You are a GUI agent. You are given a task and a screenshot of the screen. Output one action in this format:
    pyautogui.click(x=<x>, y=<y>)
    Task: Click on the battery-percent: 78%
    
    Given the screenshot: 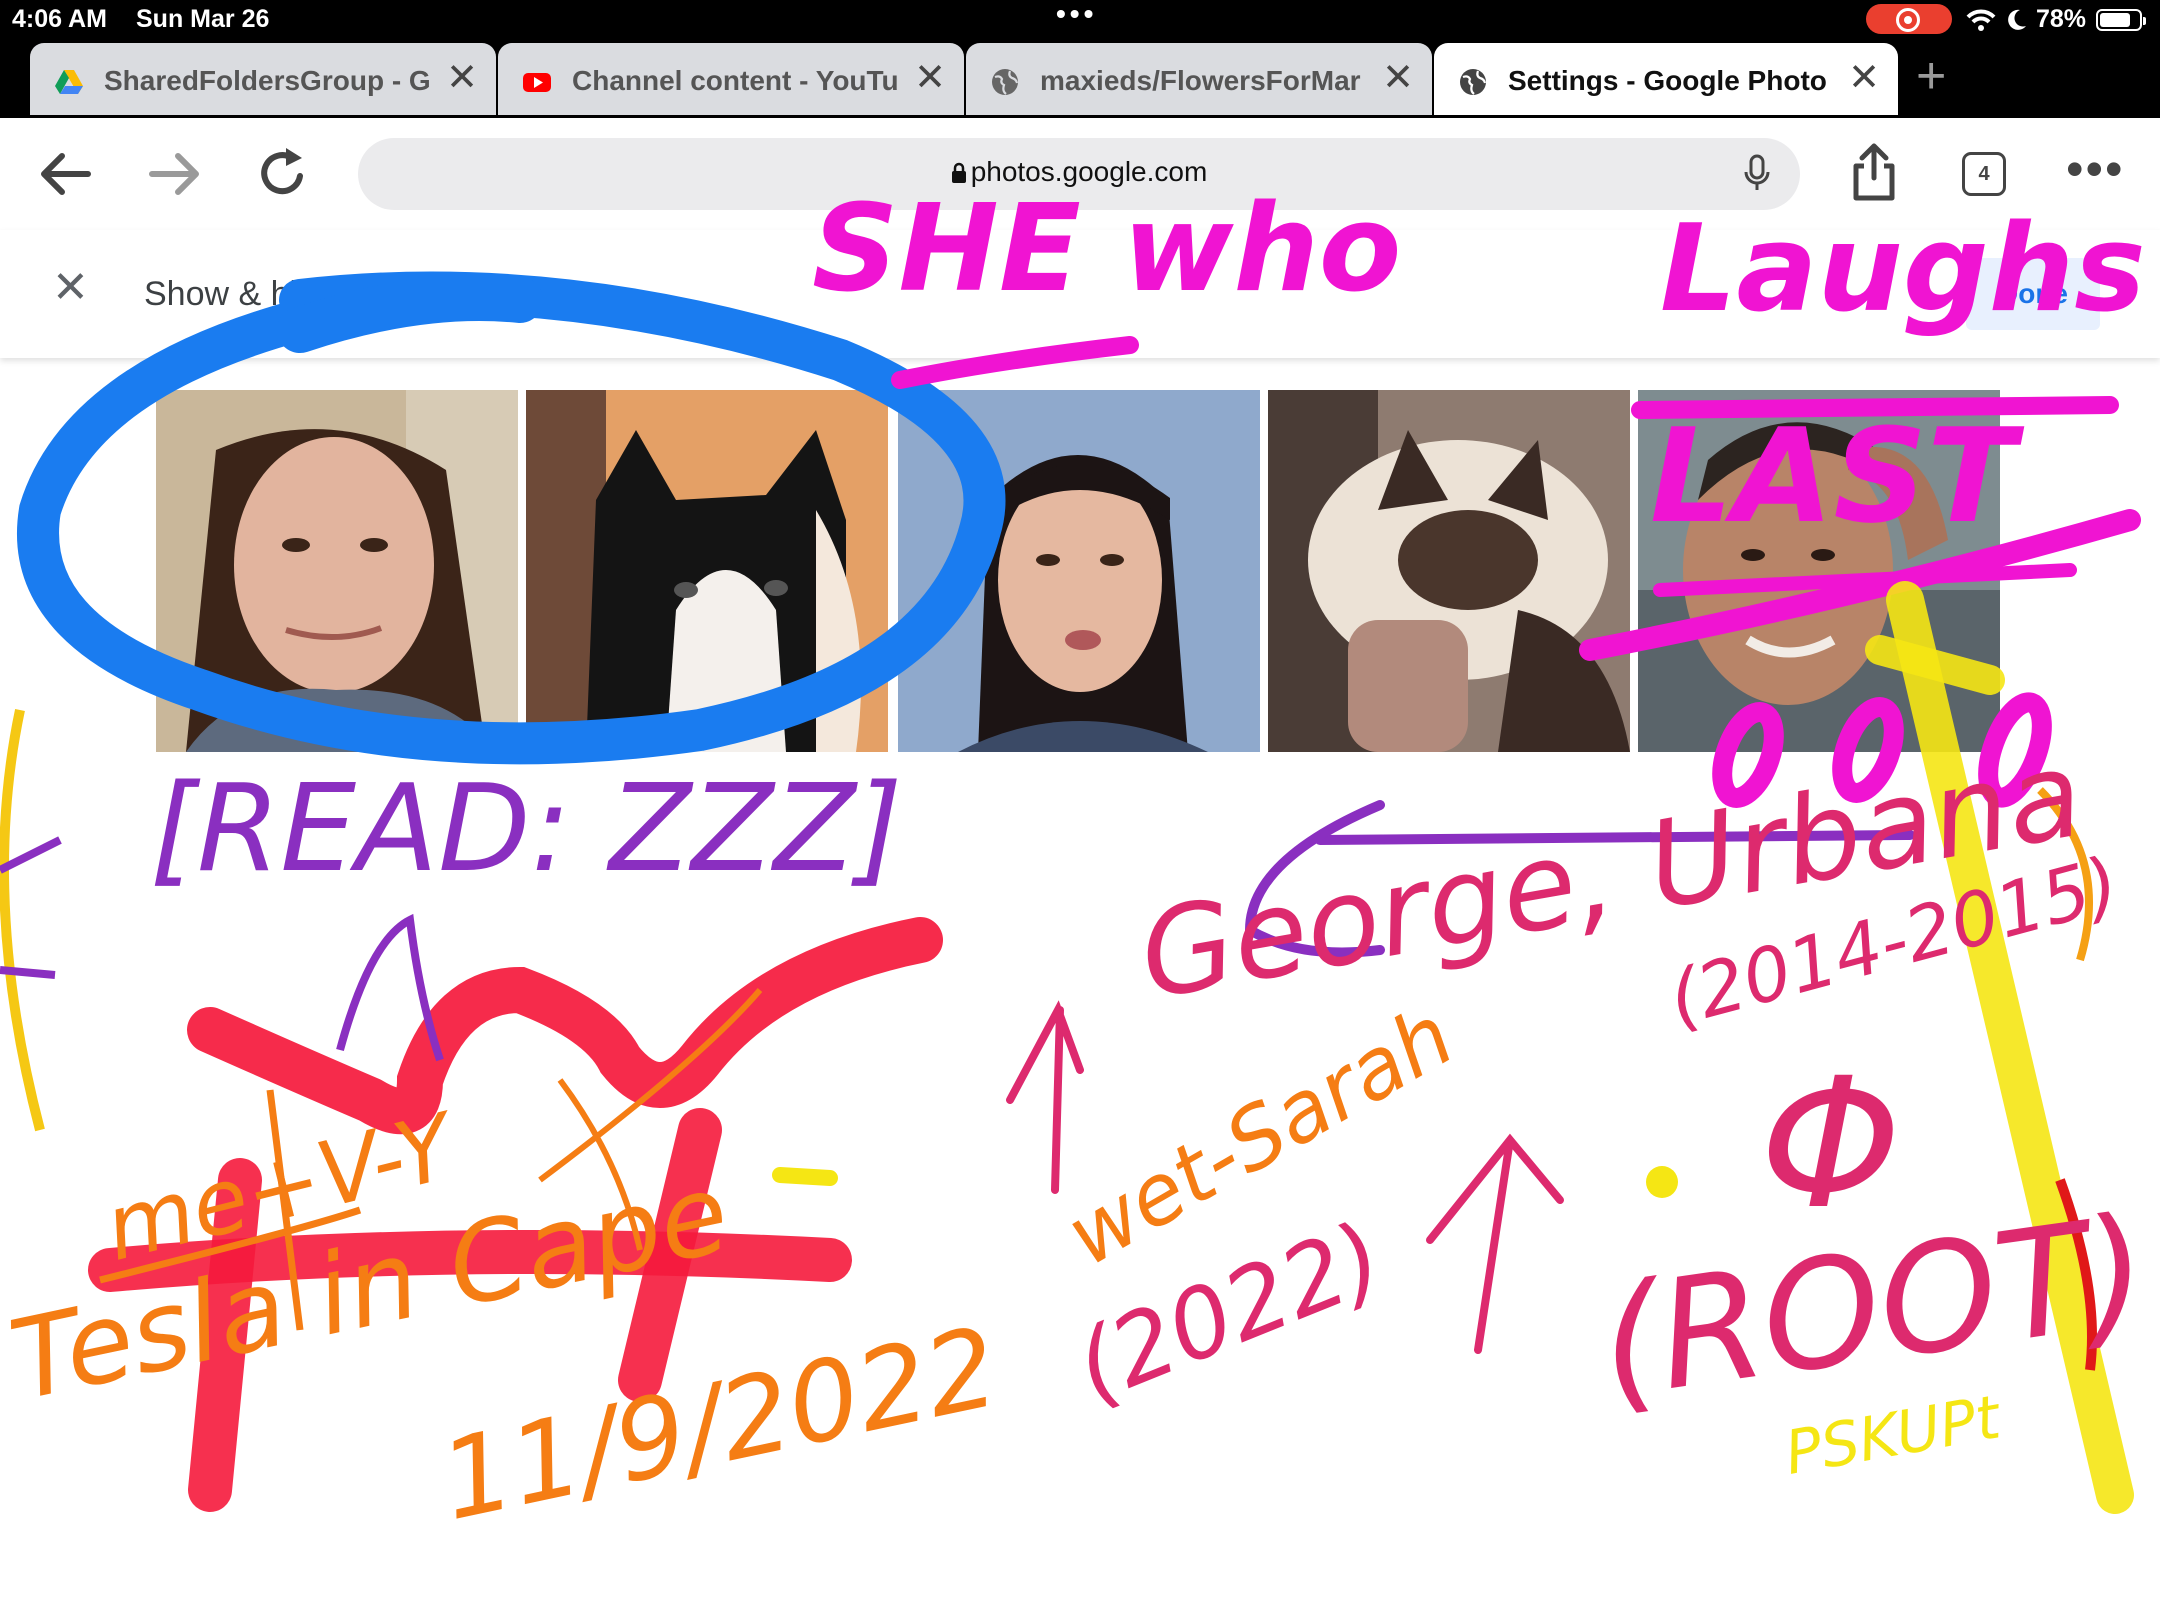 What is the action you would take?
    pyautogui.click(x=2061, y=19)
    